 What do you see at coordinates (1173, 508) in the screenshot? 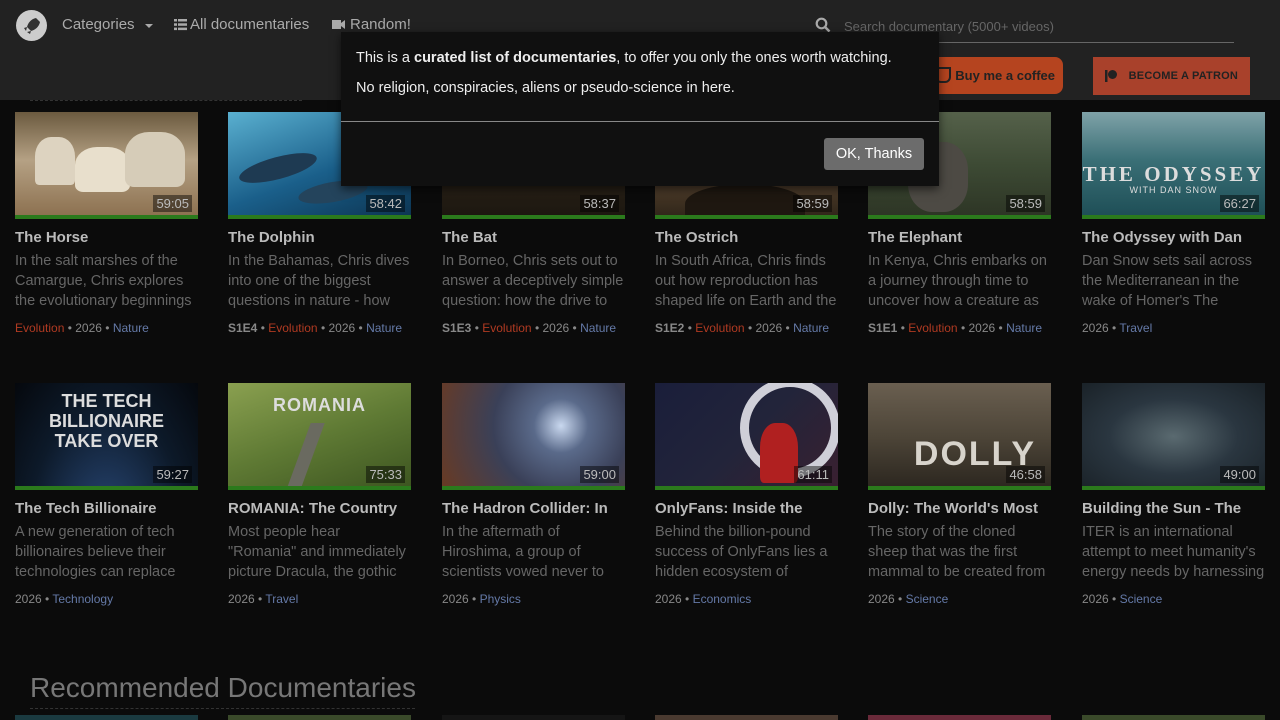
I see `card-title: Building the Sun - The` at bounding box center [1173, 508].